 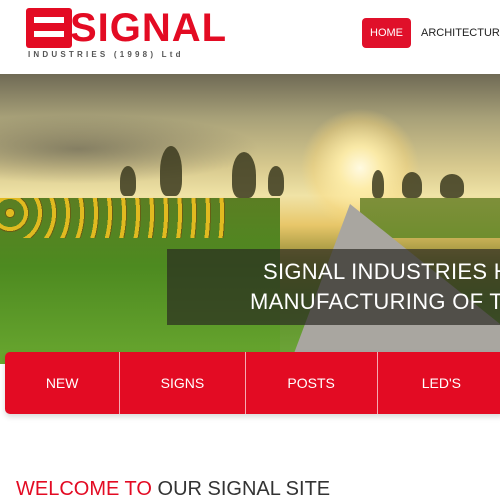 I want to click on welcome-heading: WELCOME TO OUR SIGNAL SITE, so click(x=173, y=489).